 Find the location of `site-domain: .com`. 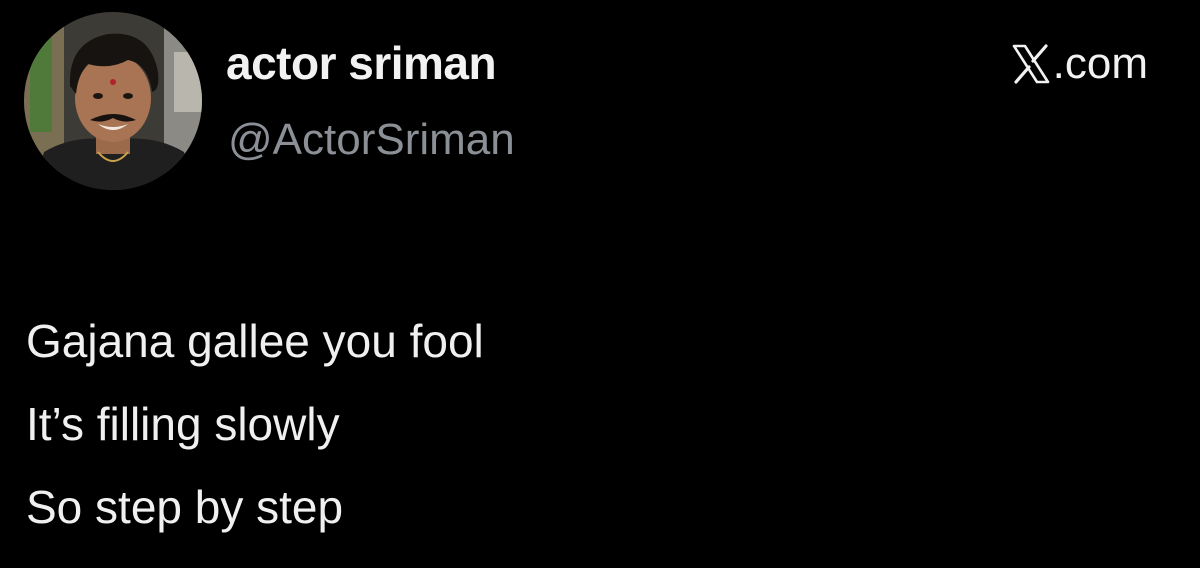

site-domain: .com is located at coordinates (1100, 63).